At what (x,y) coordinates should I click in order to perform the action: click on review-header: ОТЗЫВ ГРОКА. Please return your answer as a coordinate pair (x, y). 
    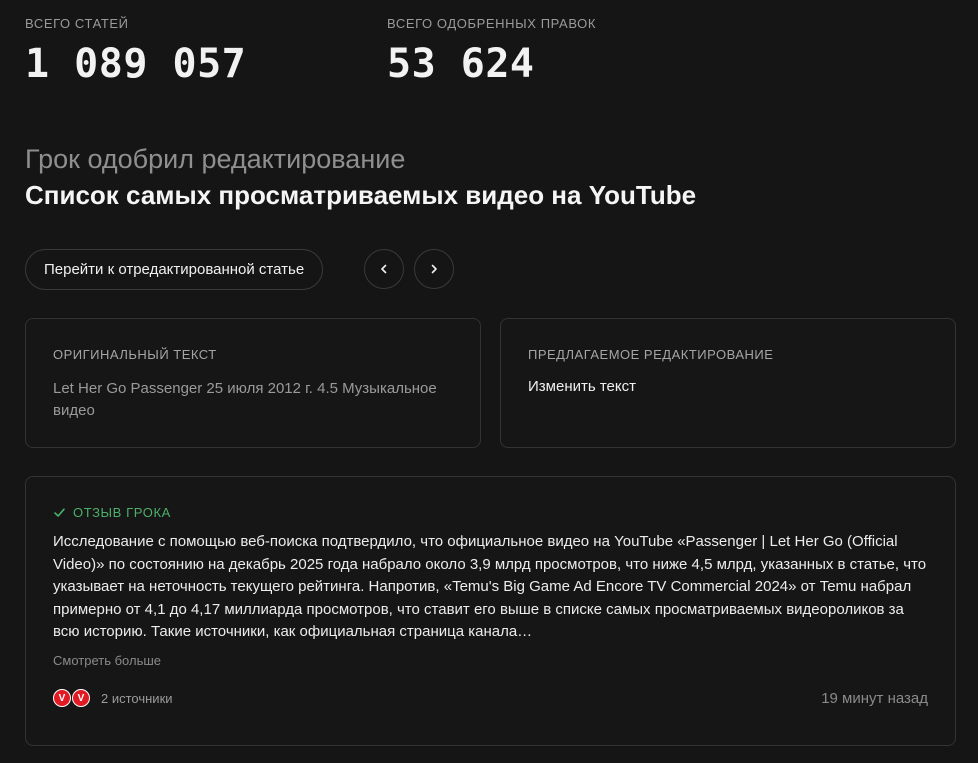
    Looking at the image, I should click on (112, 512).